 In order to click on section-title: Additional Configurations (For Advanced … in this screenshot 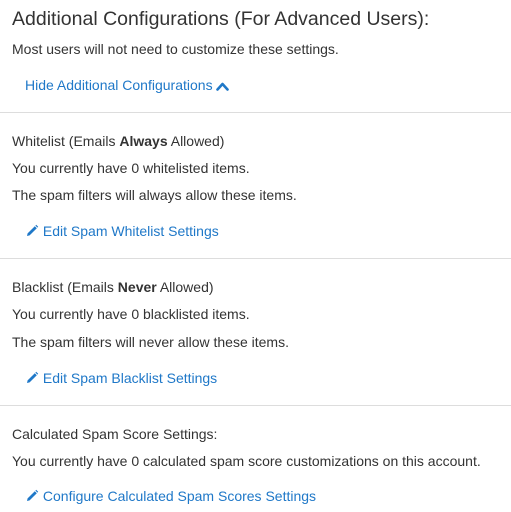, I will do `click(221, 19)`.